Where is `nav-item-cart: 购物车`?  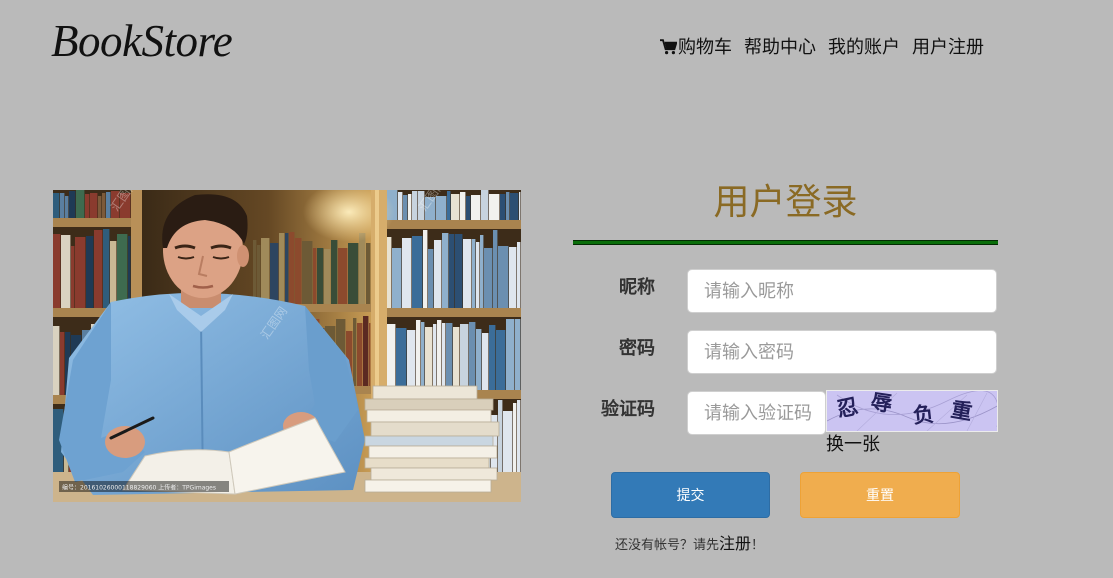 nav-item-cart: 购物车 is located at coordinates (696, 47).